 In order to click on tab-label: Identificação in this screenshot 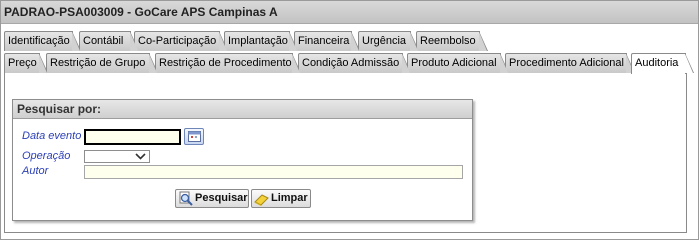, I will do `click(39, 41)`.